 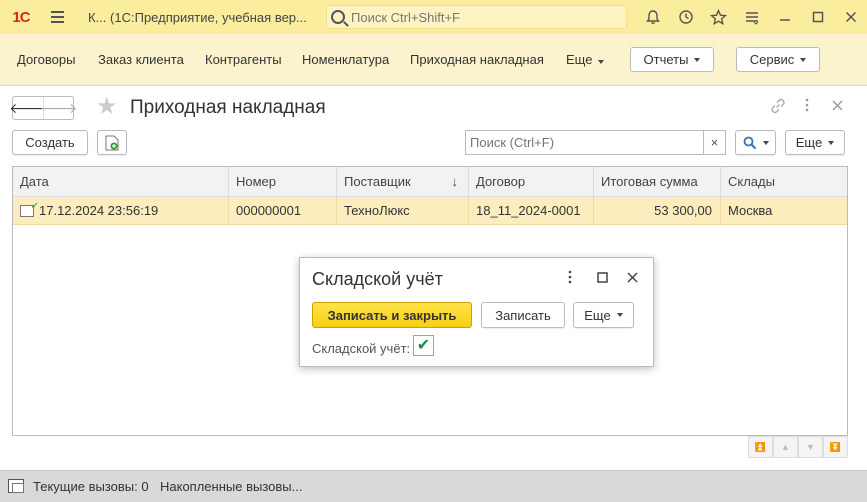 What do you see at coordinates (21, 17) in the screenshot?
I see `1c-logo-icon: 1С` at bounding box center [21, 17].